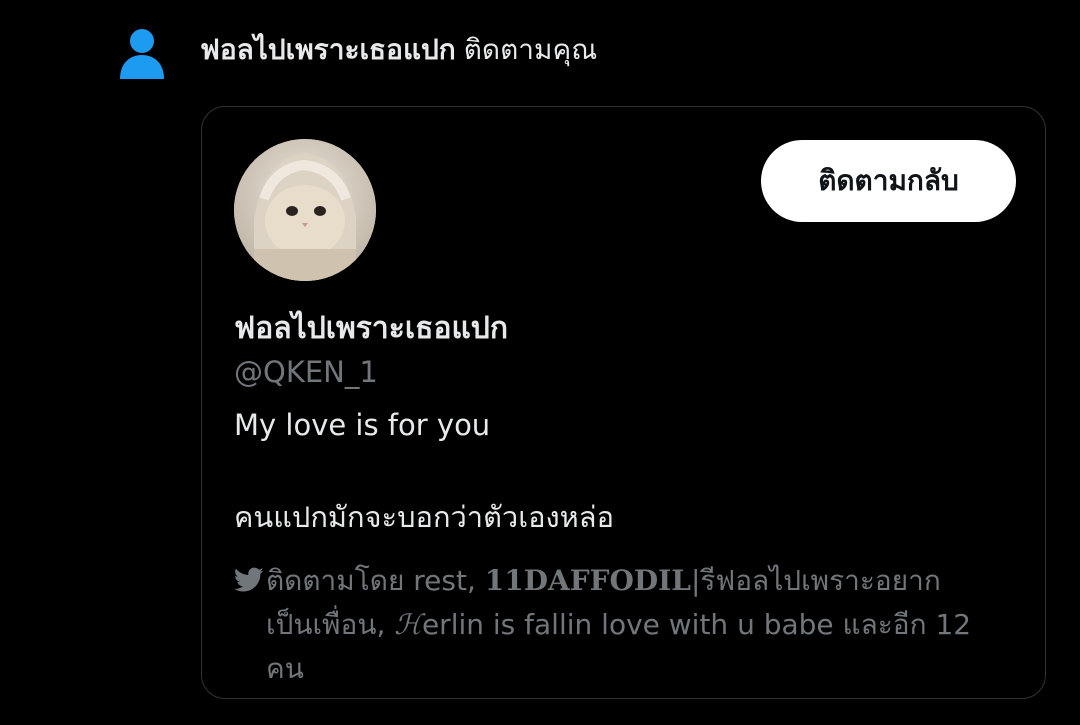 The image size is (1080, 725). I want to click on notification-user-name: ฟอลไปเพราะเธอแปก, so click(328, 49).